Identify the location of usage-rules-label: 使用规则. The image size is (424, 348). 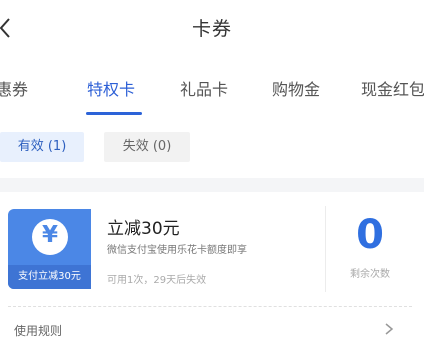
(38, 331).